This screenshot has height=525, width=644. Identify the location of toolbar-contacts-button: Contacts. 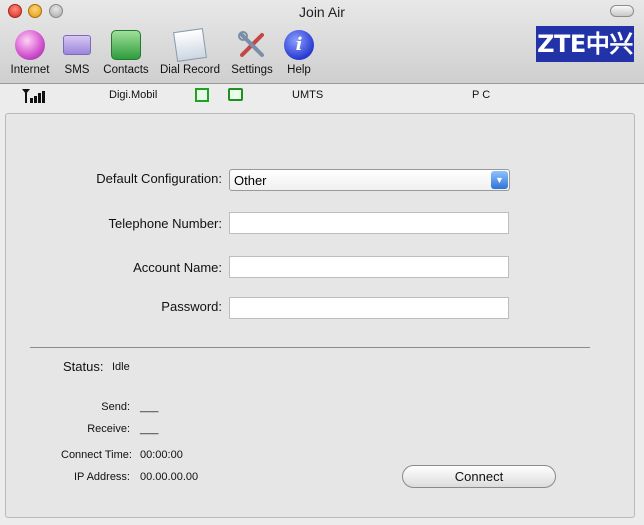
(126, 53).